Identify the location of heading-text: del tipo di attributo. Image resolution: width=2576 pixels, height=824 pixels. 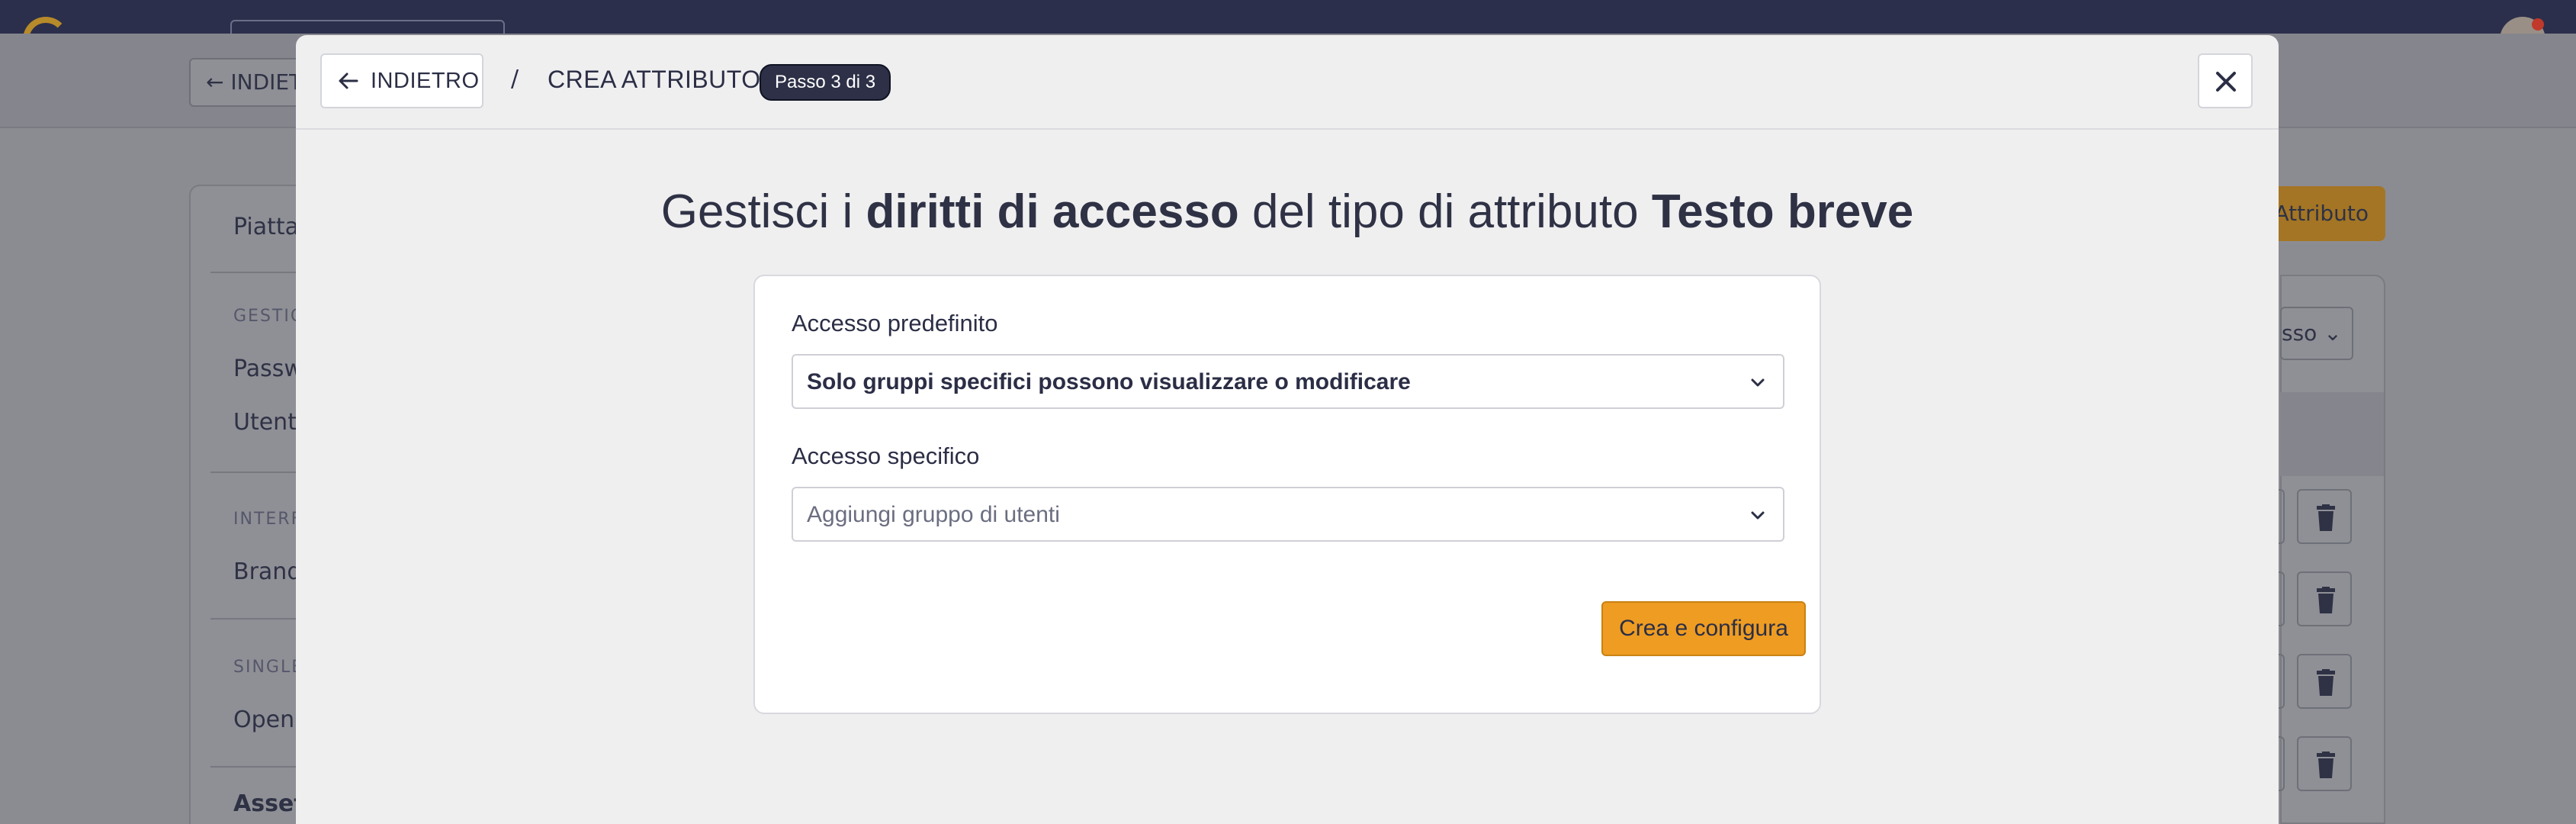
(1445, 212).